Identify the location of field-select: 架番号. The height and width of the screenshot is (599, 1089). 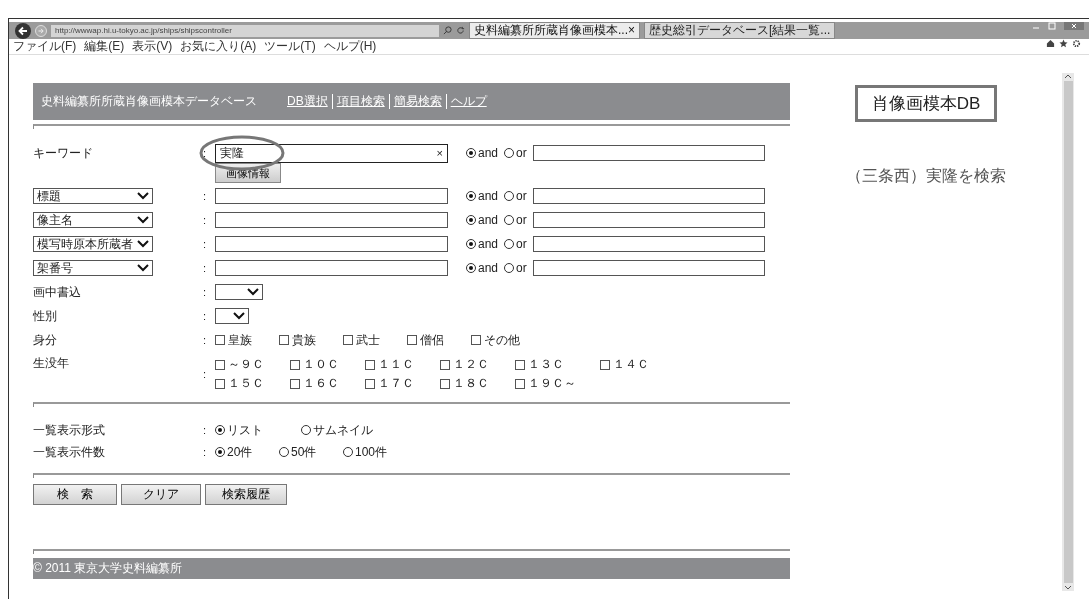
(93, 268).